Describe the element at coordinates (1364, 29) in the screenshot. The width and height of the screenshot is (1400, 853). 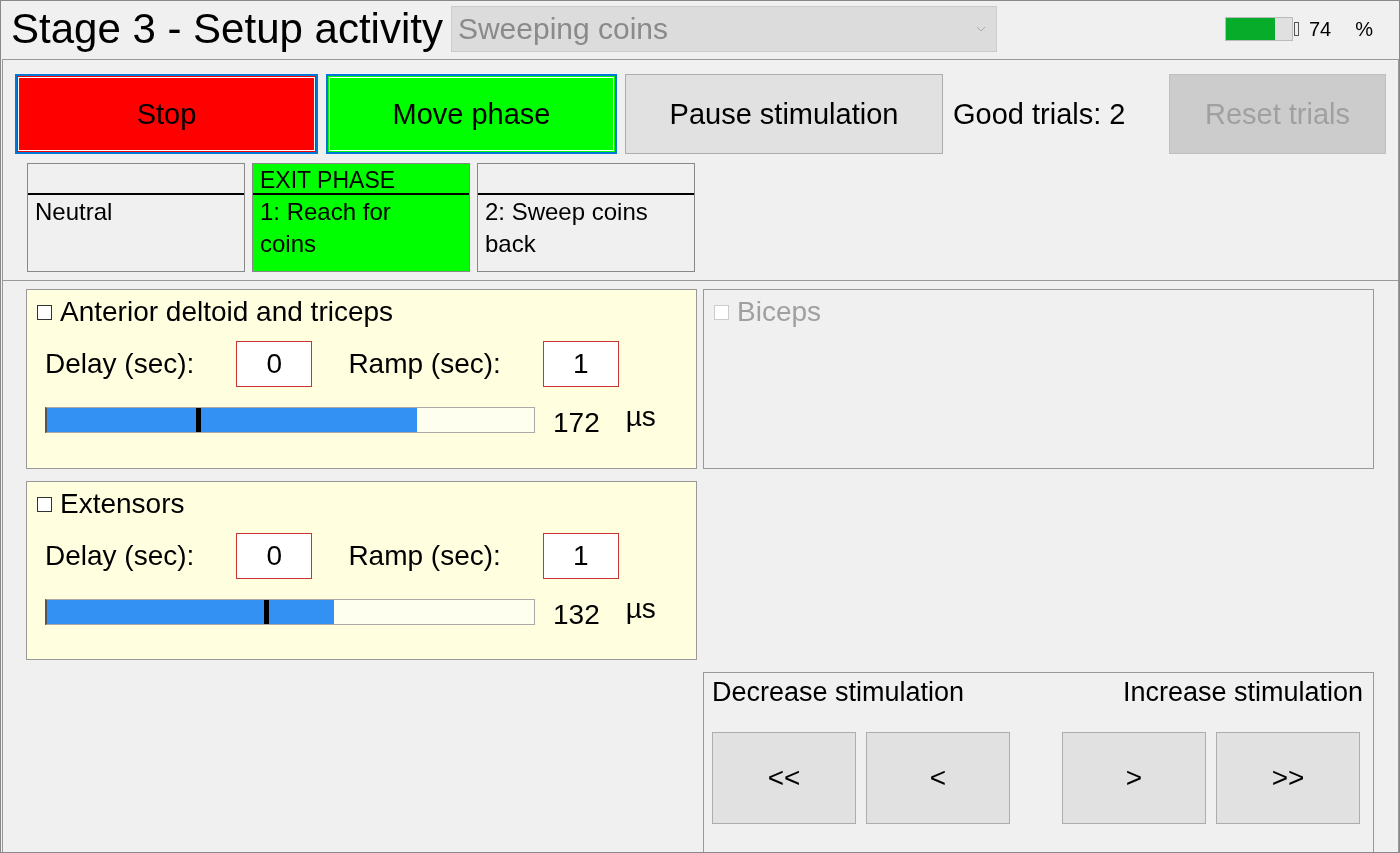
I see `battery-unit: %` at that location.